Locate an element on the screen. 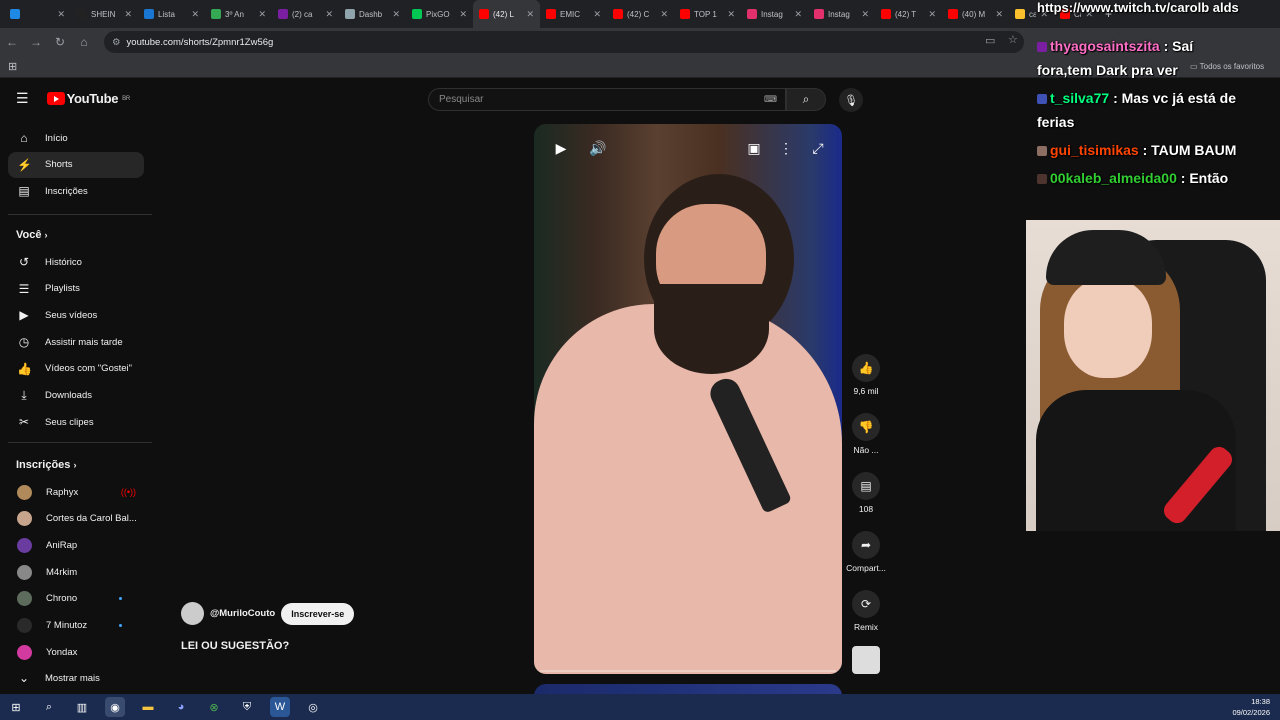 The width and height of the screenshot is (1280, 720). browser-tab: 3º An ✕ is located at coordinates (238, 14).